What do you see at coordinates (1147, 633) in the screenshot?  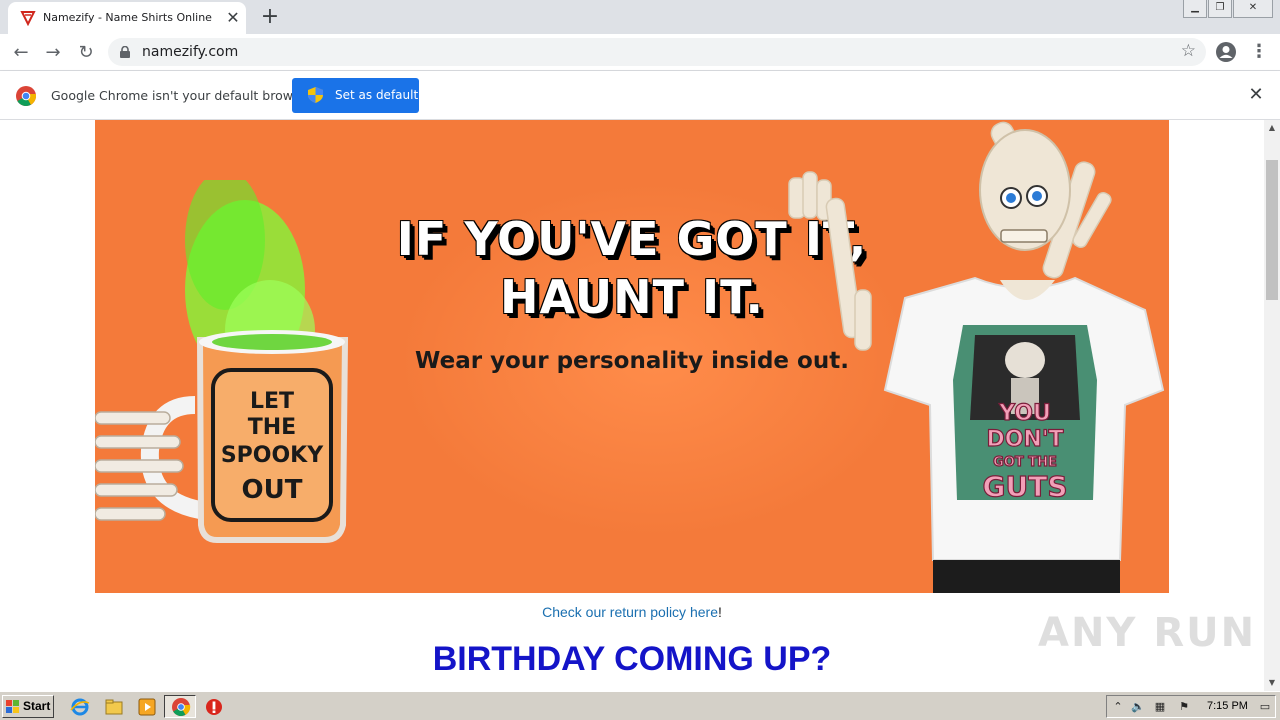 I see `anyrun-watermark: ANY RUN` at bounding box center [1147, 633].